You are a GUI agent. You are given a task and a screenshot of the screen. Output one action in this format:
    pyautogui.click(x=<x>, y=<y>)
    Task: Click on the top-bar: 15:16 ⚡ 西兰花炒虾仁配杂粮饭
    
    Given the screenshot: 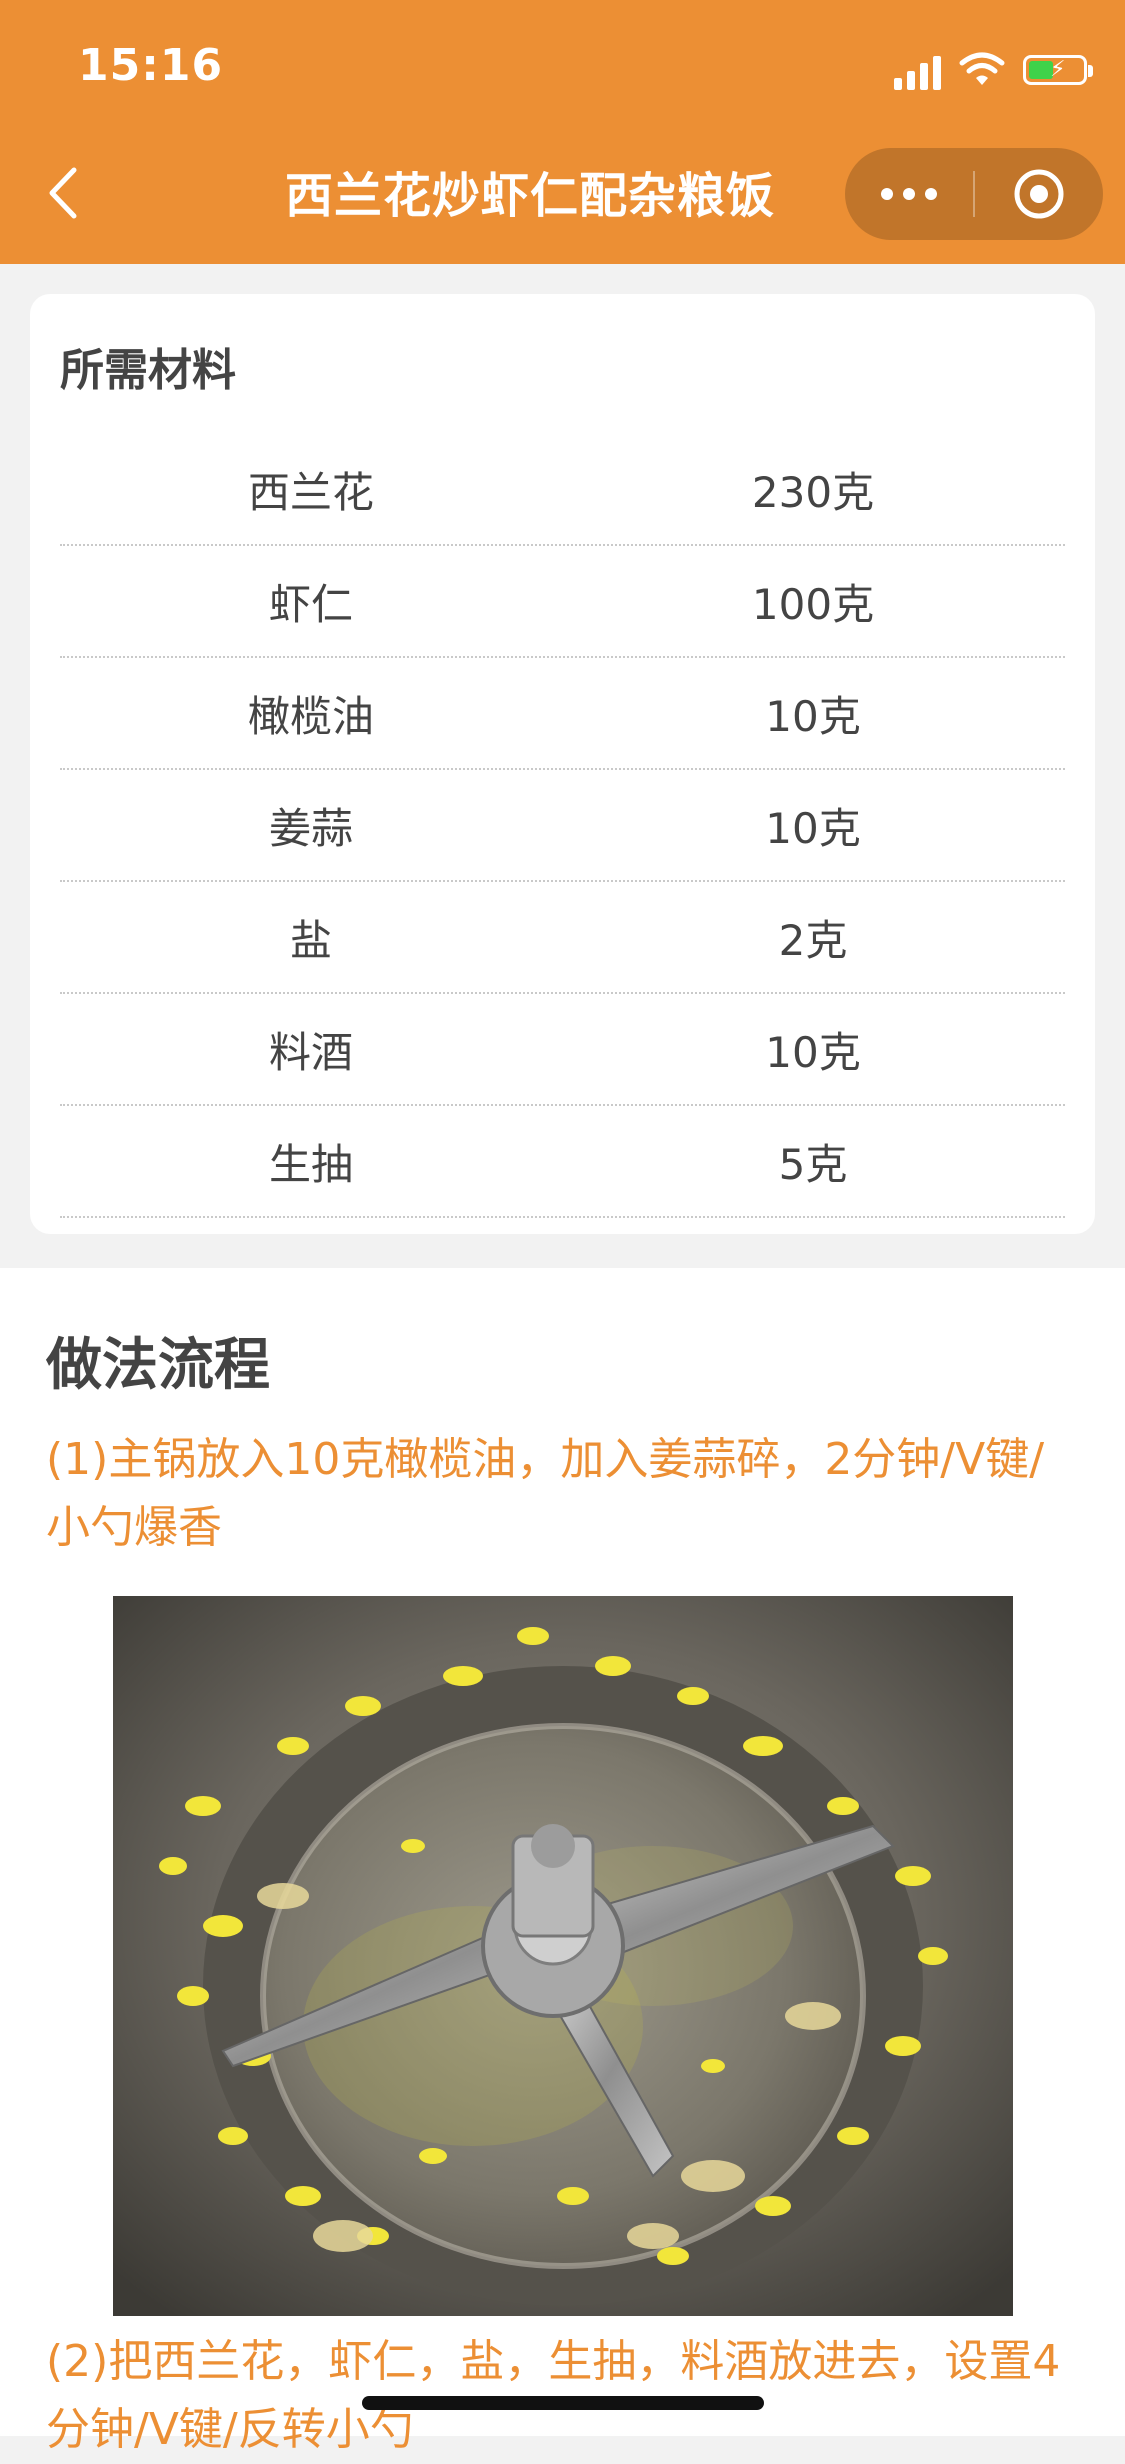 What is the action you would take?
    pyautogui.click(x=562, y=132)
    